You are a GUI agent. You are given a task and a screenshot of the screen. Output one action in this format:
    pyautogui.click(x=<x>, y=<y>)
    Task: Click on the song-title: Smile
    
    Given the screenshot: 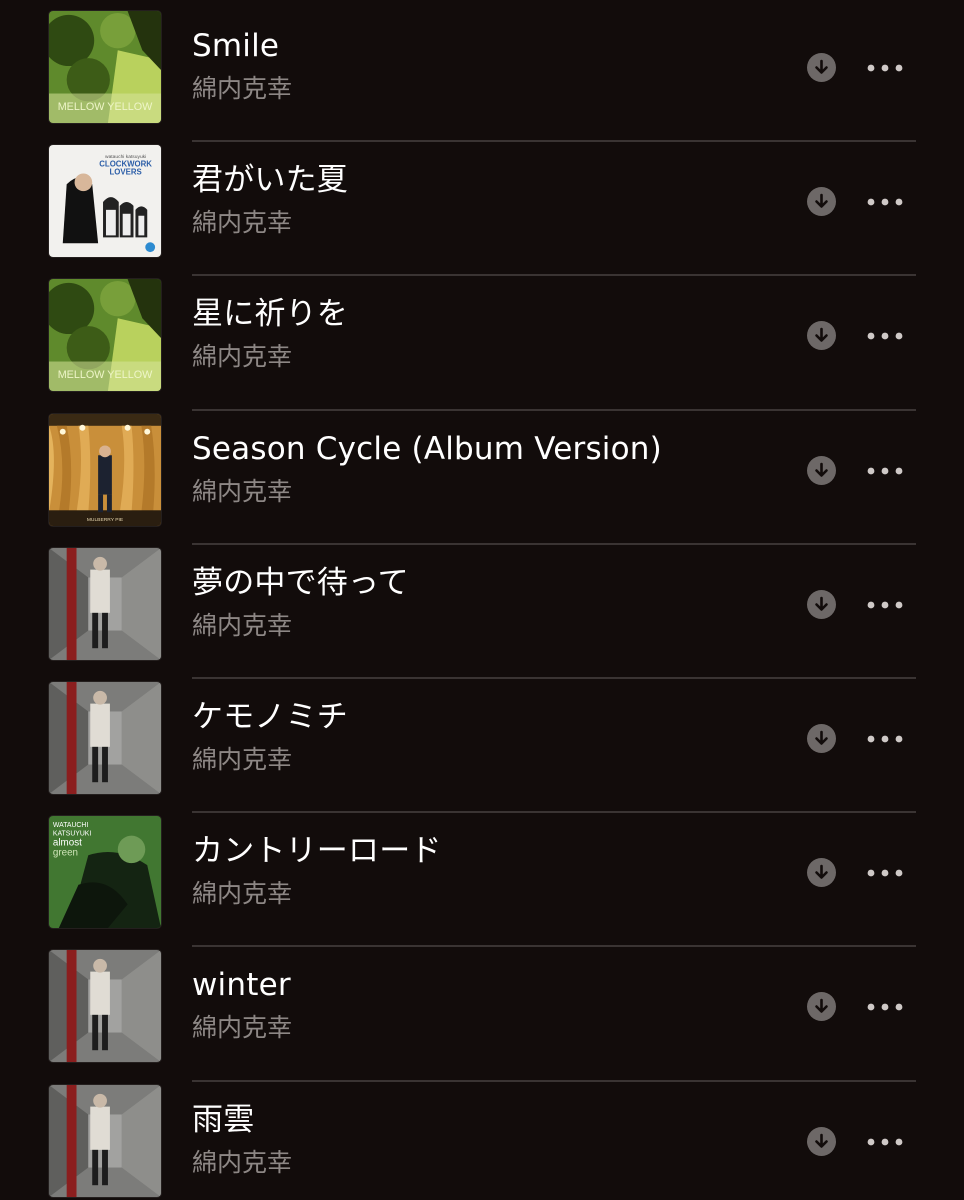 What is the action you would take?
    pyautogui.click(x=236, y=46)
    